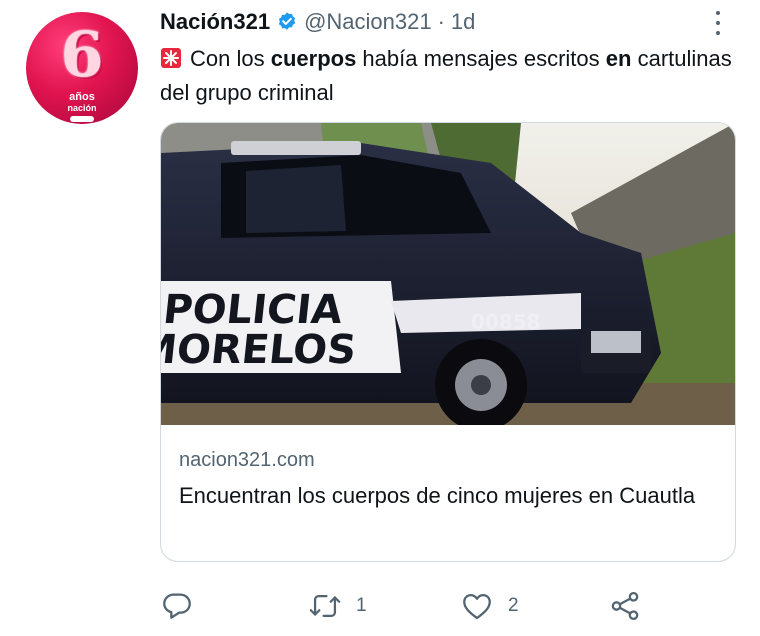 The height and width of the screenshot is (636, 760). What do you see at coordinates (368, 22) in the screenshot?
I see `handle: @Nacion321` at bounding box center [368, 22].